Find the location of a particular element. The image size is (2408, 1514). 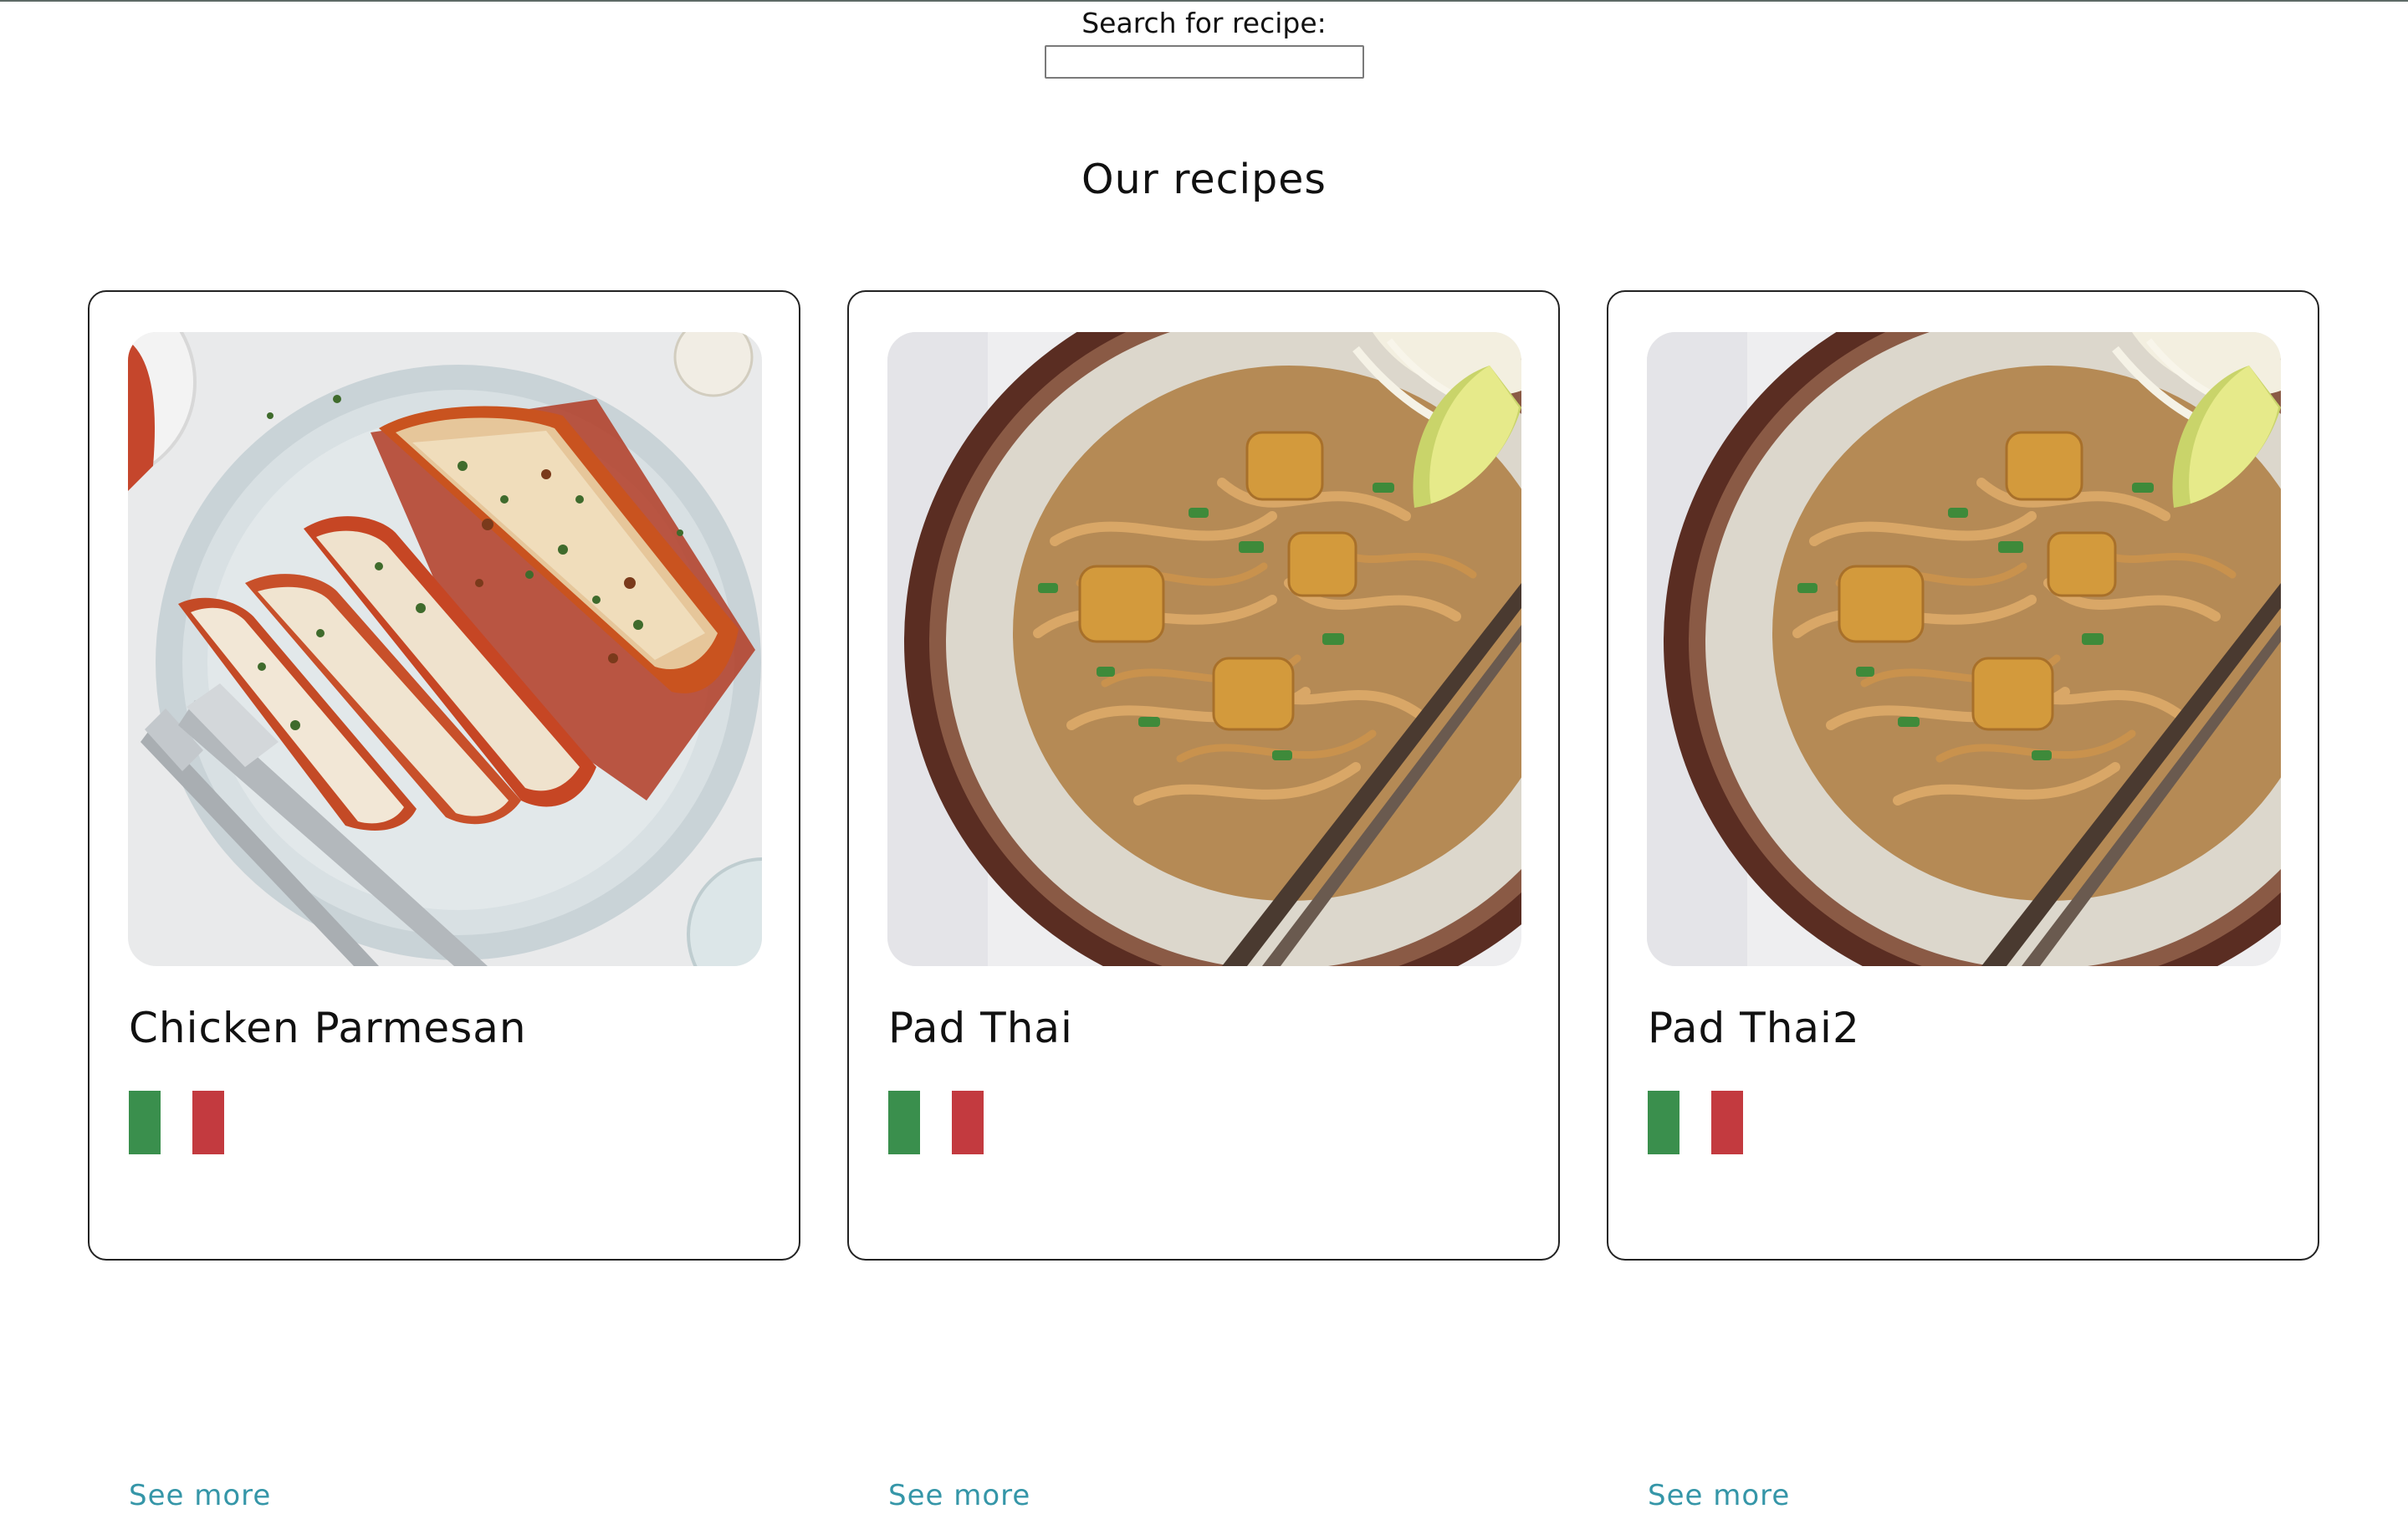

recipe-title: Pad Thai2 is located at coordinates (1754, 1028).